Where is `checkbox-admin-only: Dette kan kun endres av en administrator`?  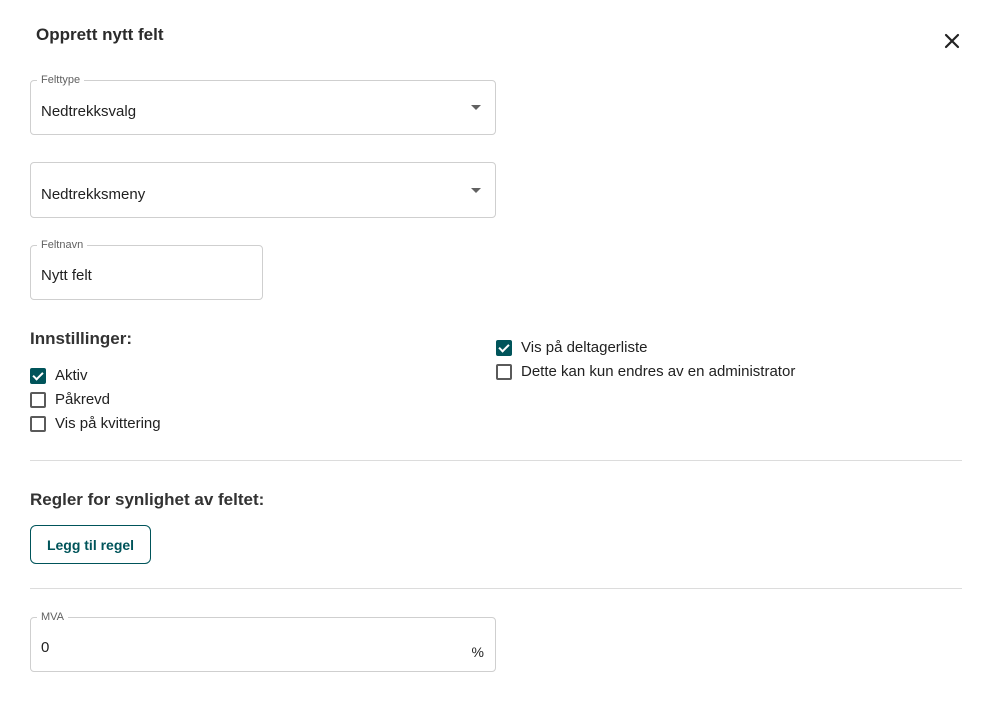 checkbox-admin-only: Dette kan kun endres av en administrator is located at coordinates (645, 372).